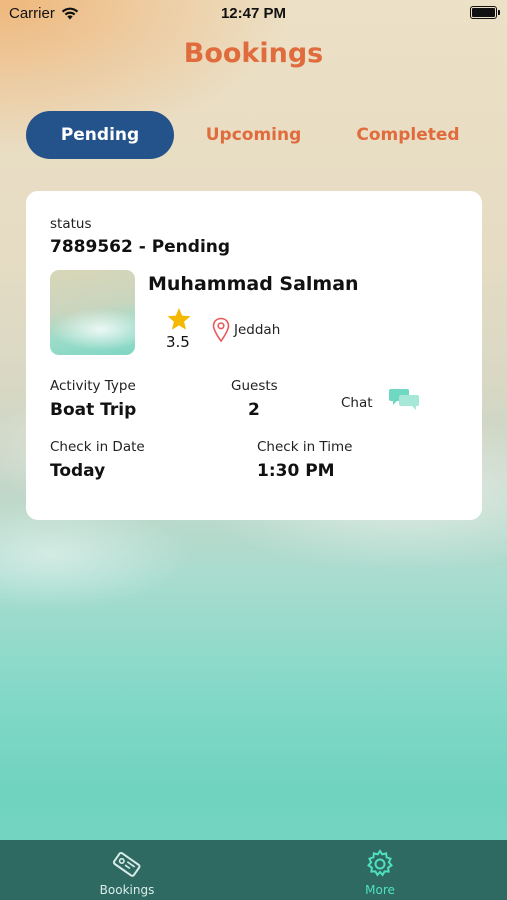  Describe the element at coordinates (253, 284) in the screenshot. I see `customer-name: Muhammad Salman` at that location.